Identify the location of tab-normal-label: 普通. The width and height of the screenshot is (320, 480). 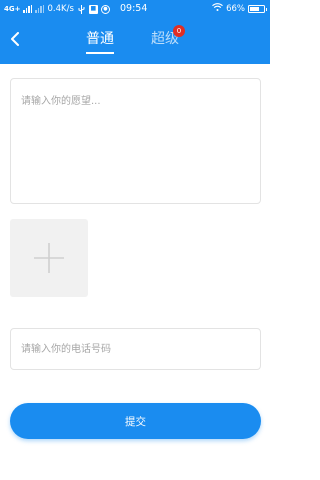
(100, 39).